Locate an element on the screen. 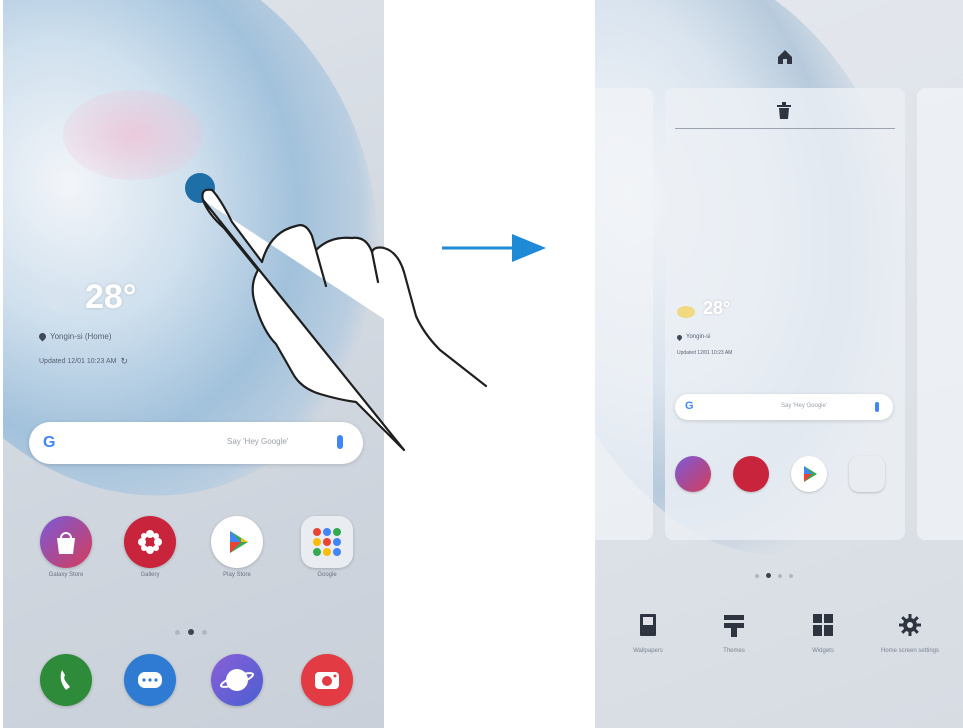 The width and height of the screenshot is (963, 728). camera-icon is located at coordinates (327, 680).